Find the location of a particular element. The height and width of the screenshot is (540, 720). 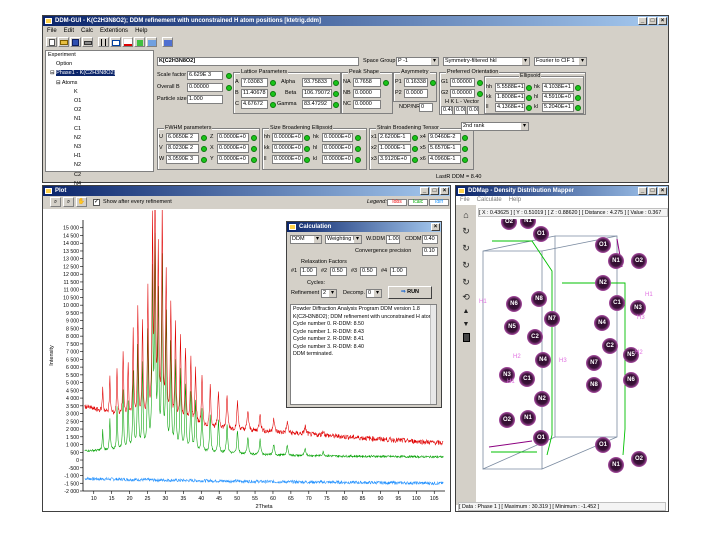

lattice-c-input: 4.67672 is located at coordinates (254, 104).